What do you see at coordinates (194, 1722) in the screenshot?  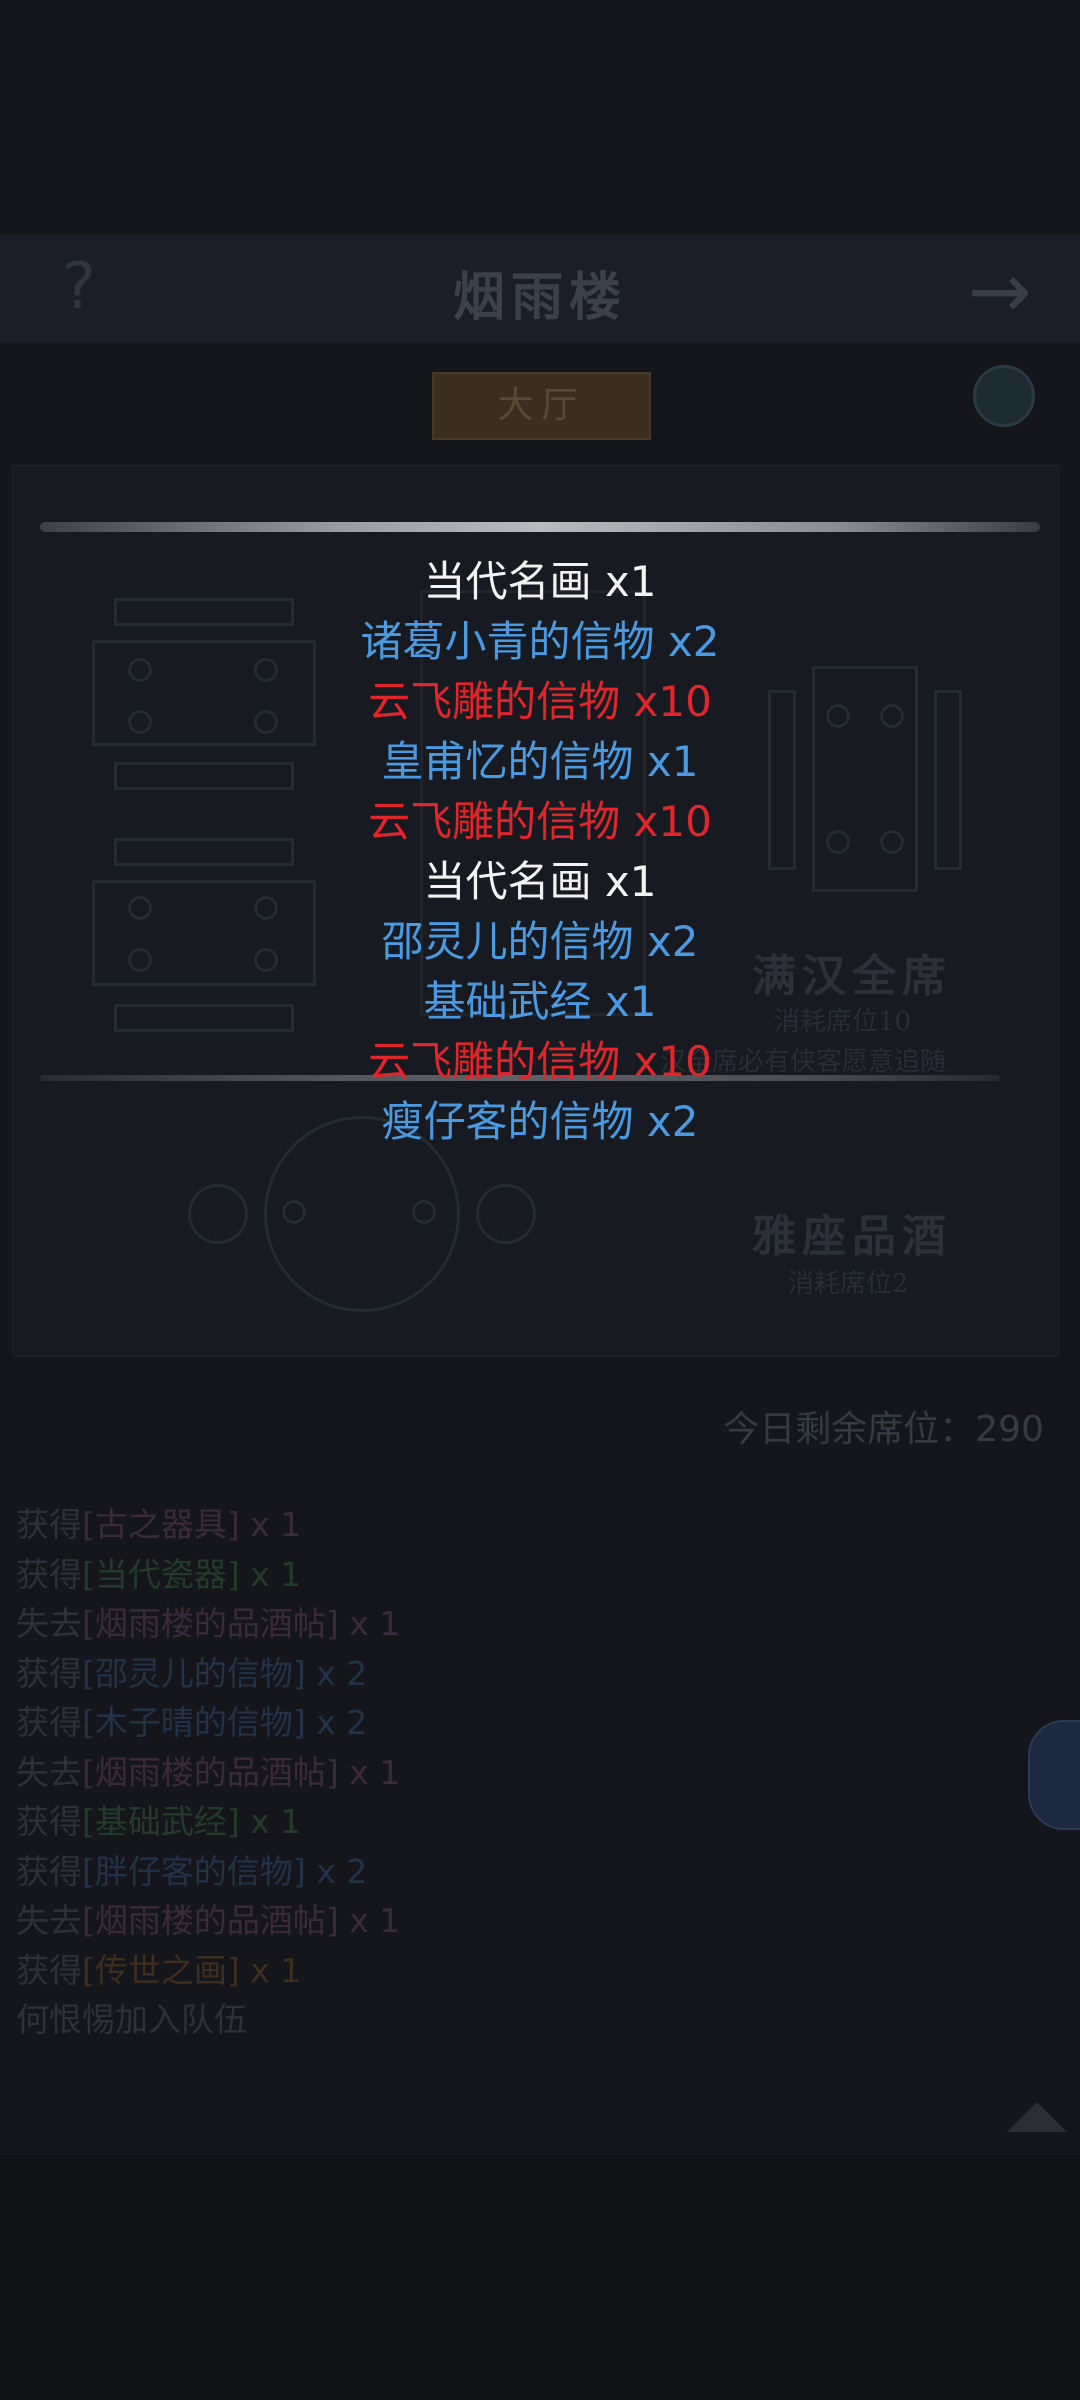 I see `log-item-name: [木子晴的信物]` at bounding box center [194, 1722].